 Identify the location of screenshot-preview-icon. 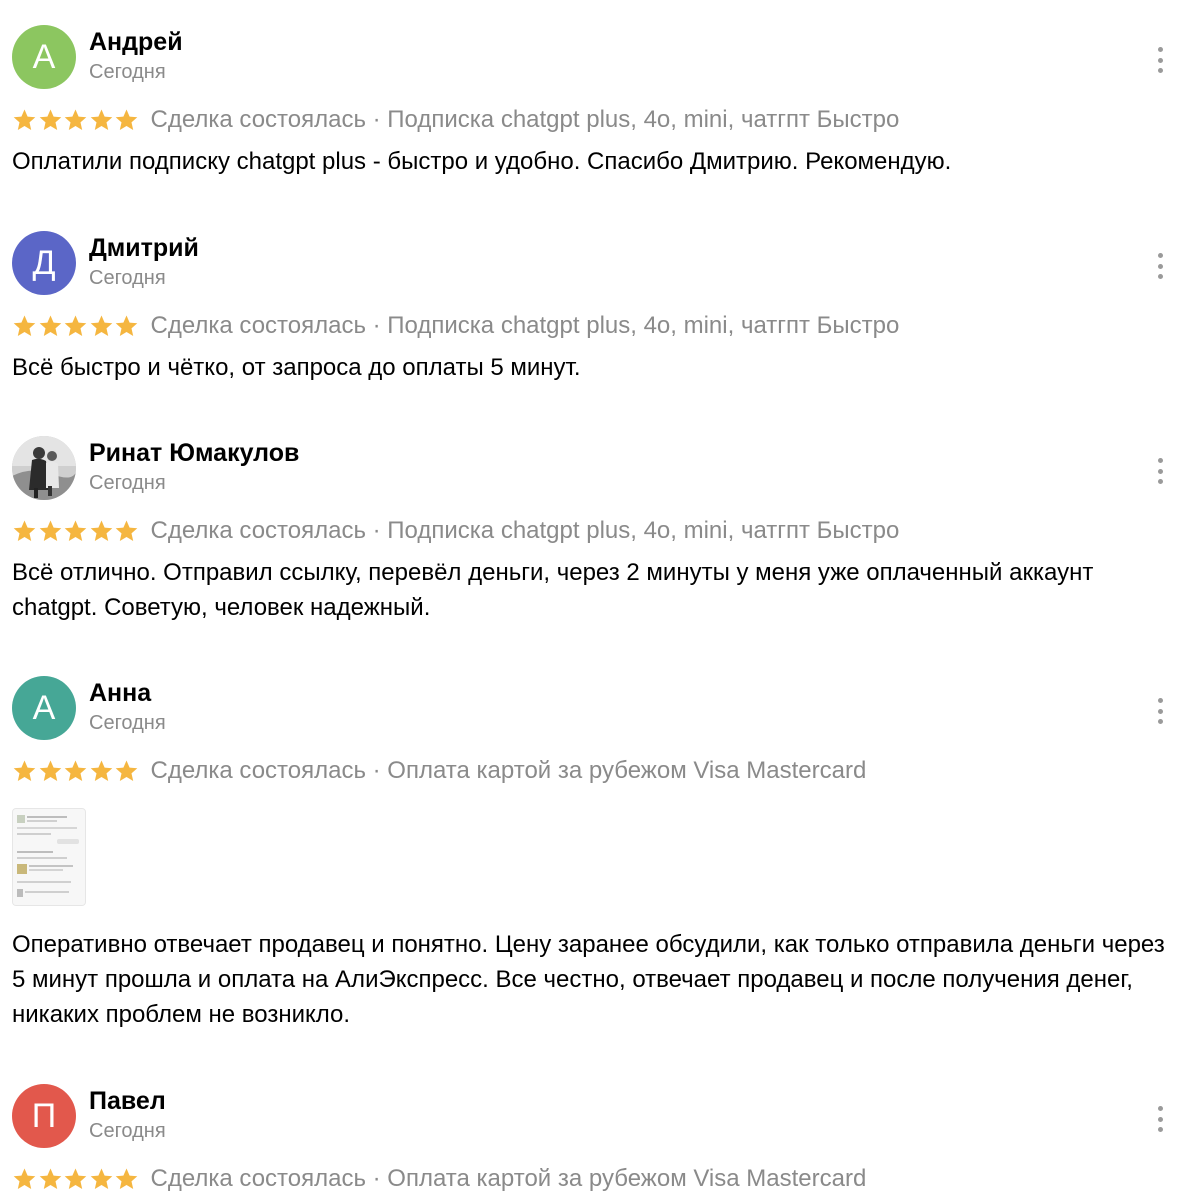
(49, 857).